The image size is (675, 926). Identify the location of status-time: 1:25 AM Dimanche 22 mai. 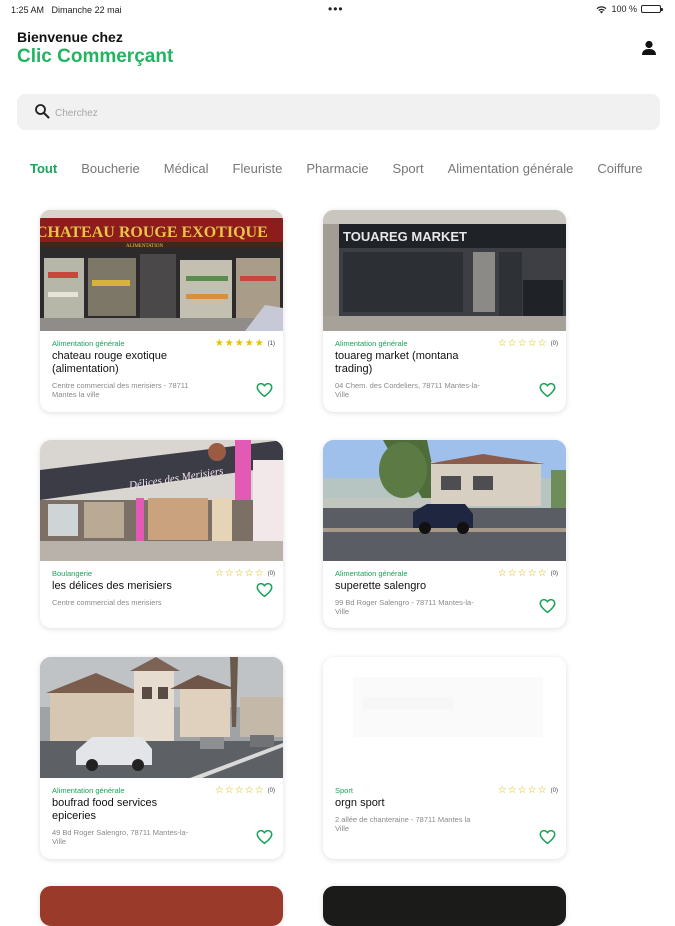
(66, 10).